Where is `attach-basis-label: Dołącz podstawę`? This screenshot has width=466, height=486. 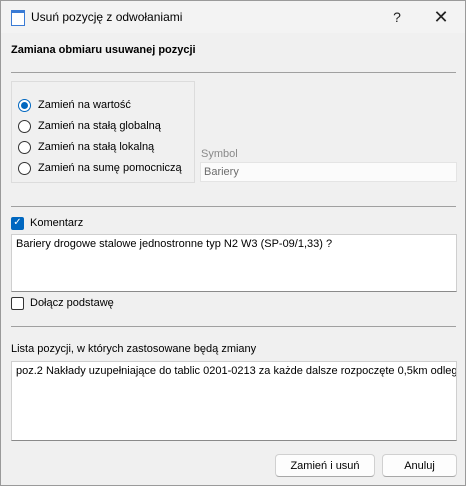 attach-basis-label: Dołącz podstawę is located at coordinates (72, 303).